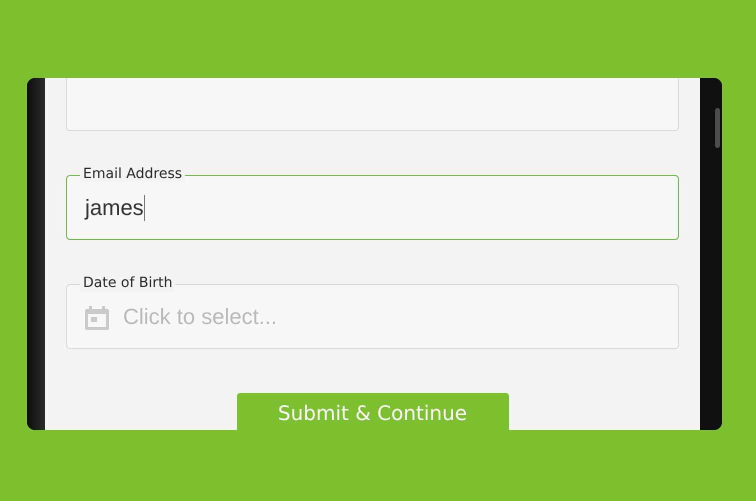  Describe the element at coordinates (128, 283) in the screenshot. I see `field-label: Date of Birth` at that location.